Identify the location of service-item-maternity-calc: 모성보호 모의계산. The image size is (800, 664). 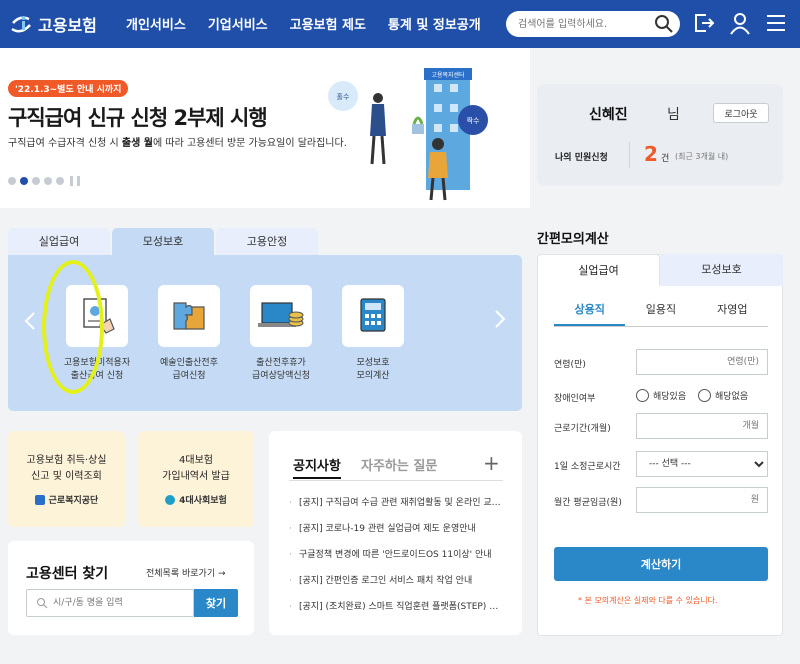
(373, 334).